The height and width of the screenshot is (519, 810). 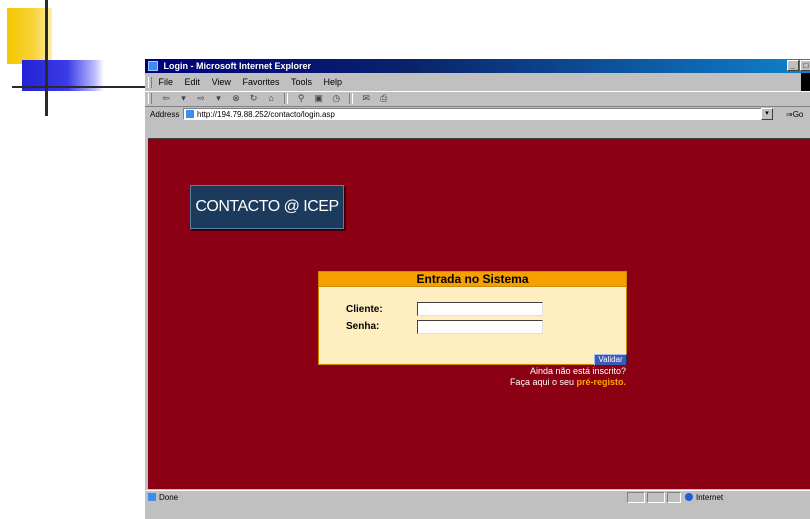 What do you see at coordinates (169, 497) in the screenshot?
I see `status-text: Done` at bounding box center [169, 497].